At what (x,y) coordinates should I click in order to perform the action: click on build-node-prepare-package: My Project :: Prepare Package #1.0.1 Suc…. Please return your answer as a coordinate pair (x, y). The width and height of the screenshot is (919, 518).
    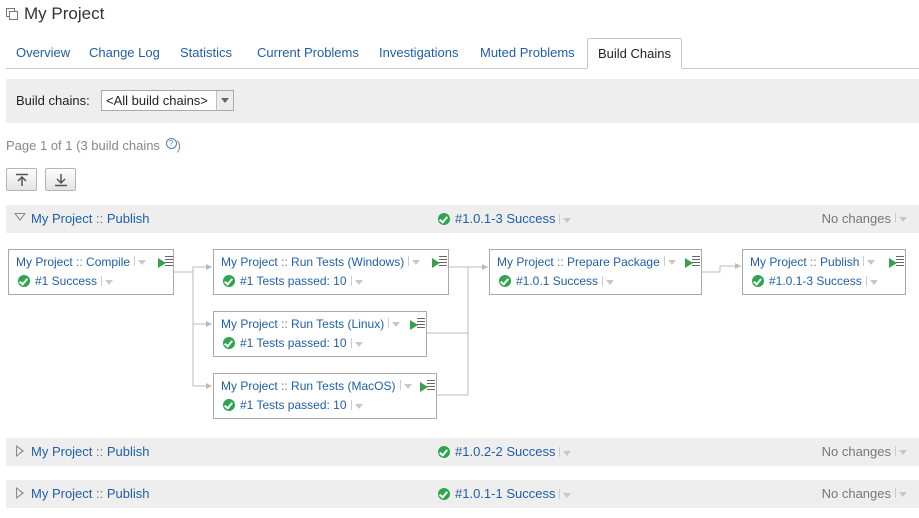
    Looking at the image, I should click on (595, 272).